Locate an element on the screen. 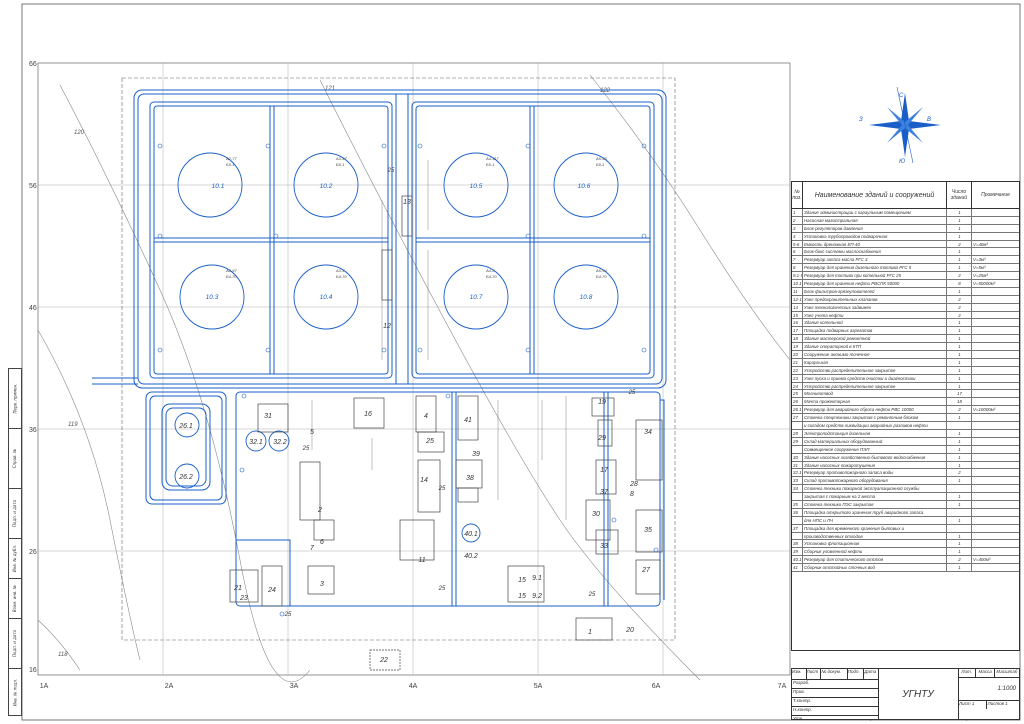 The height and width of the screenshot is (724, 1024). building-label: 9.1 is located at coordinates (537, 578).